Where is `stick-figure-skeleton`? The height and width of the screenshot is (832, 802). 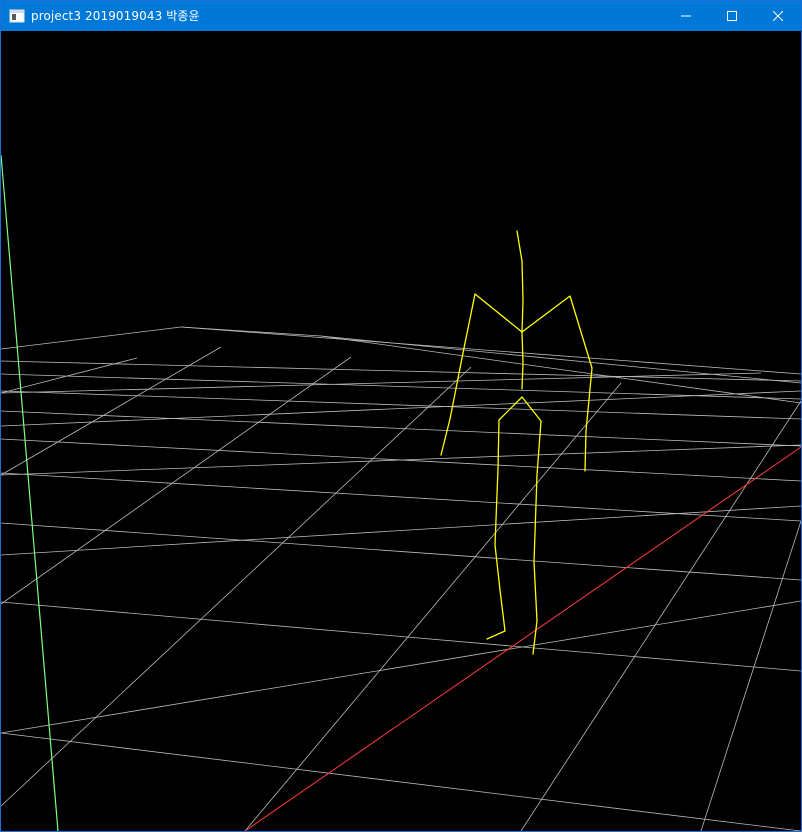 stick-figure-skeleton is located at coordinates (516, 442).